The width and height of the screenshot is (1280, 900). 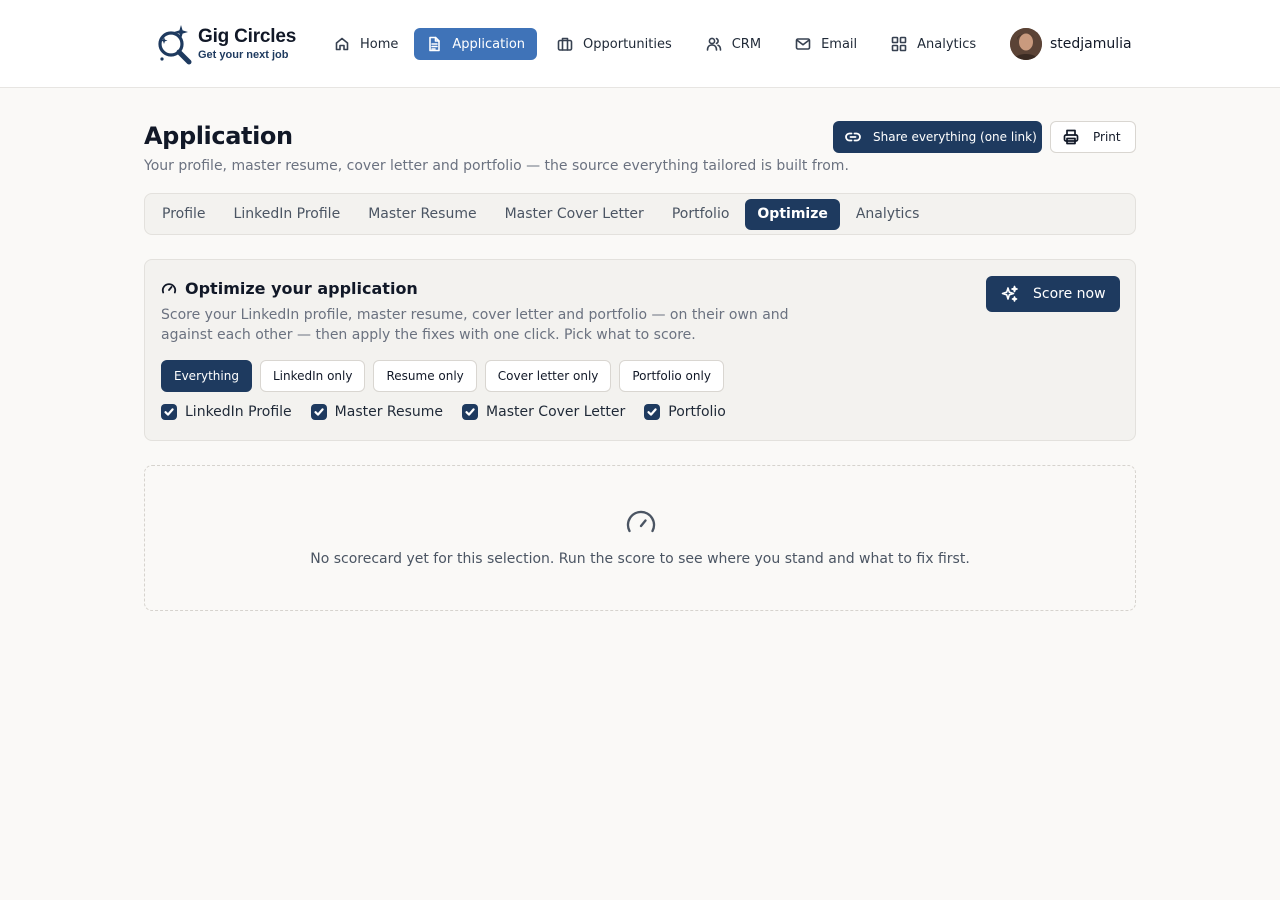 I want to click on page-title: Application, so click(x=218, y=136).